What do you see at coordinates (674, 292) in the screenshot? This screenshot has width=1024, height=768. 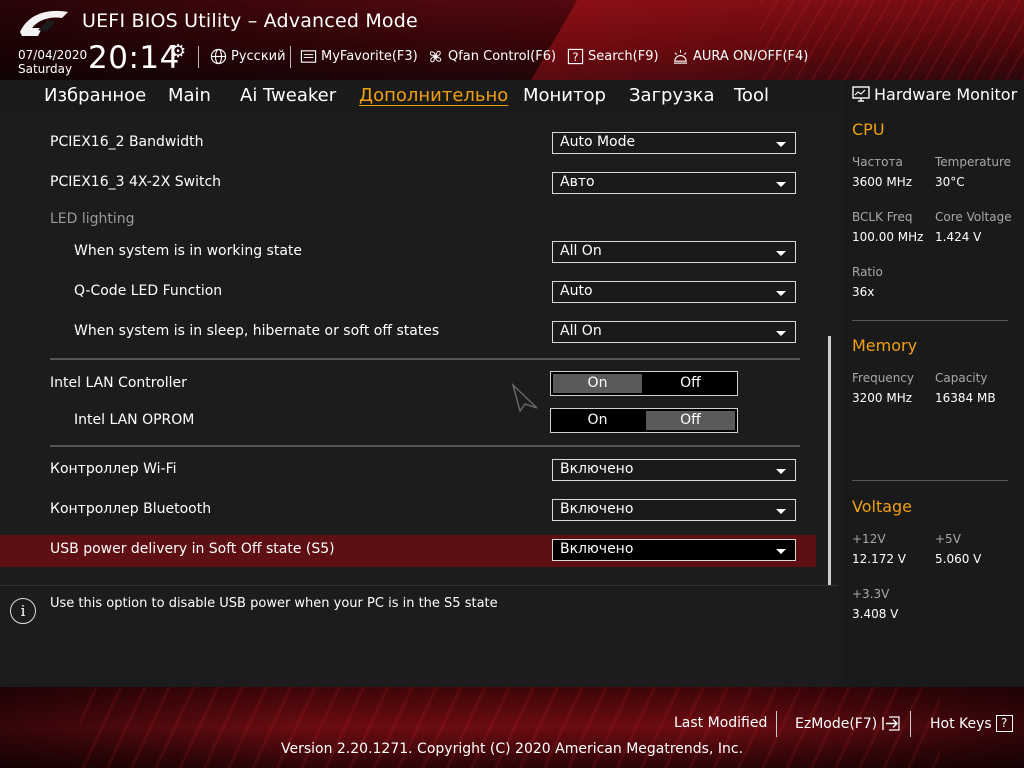 I see `qcode-led-select: Auto` at bounding box center [674, 292].